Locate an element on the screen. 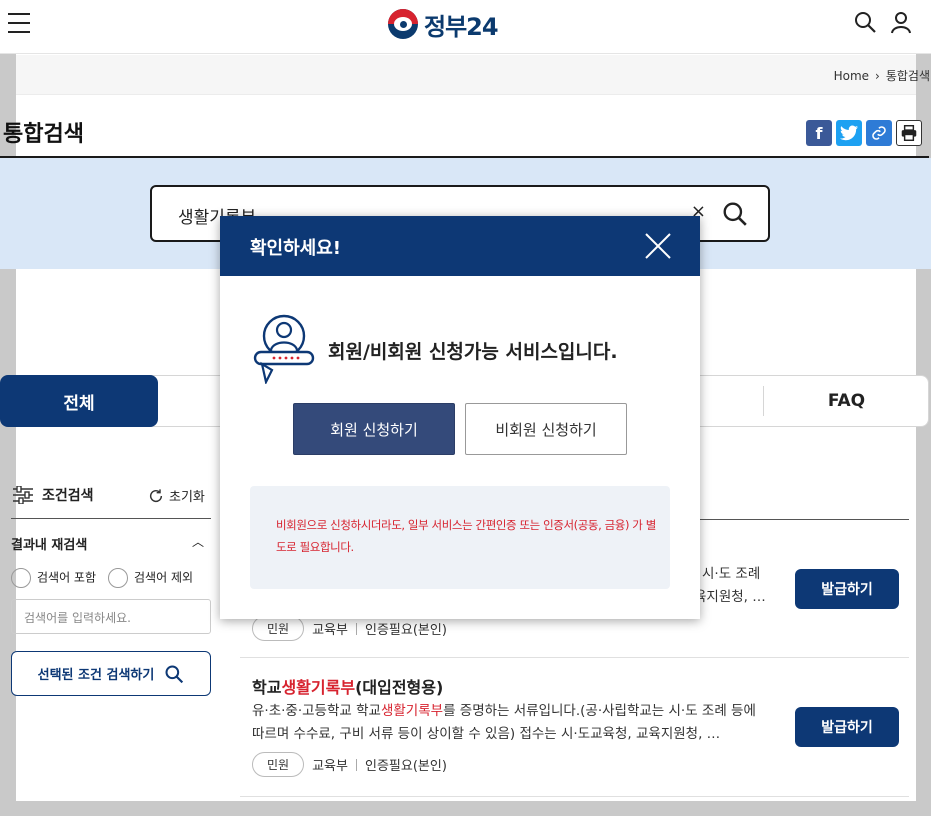  apply-filter-button: 선택된 조건 검색하기 is located at coordinates (111, 673).